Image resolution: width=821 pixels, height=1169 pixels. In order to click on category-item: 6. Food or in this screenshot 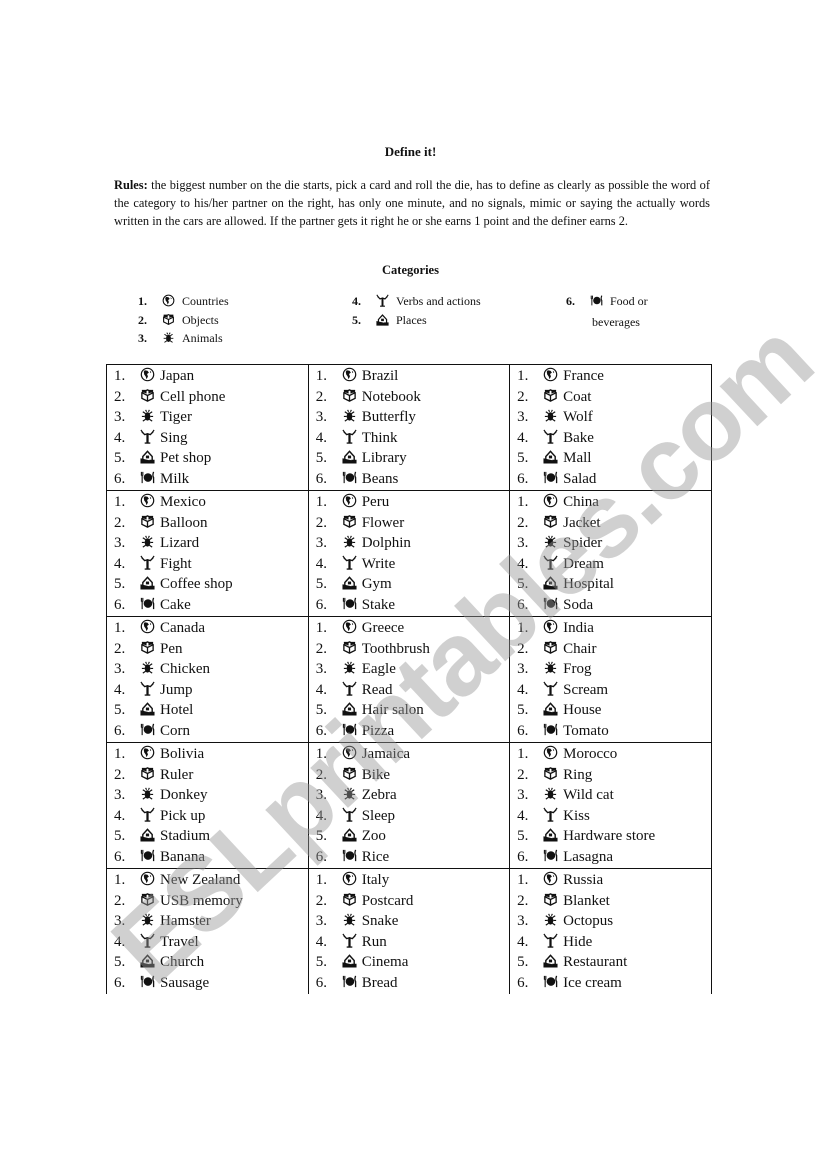, I will do `click(607, 301)`.